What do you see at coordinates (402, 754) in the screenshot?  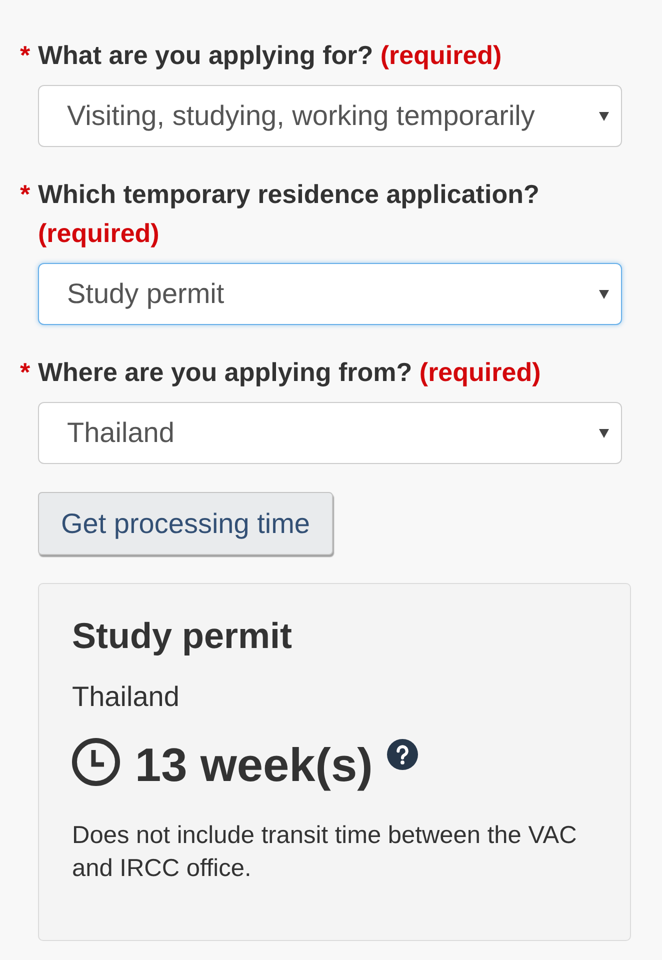 I see `help-icon` at bounding box center [402, 754].